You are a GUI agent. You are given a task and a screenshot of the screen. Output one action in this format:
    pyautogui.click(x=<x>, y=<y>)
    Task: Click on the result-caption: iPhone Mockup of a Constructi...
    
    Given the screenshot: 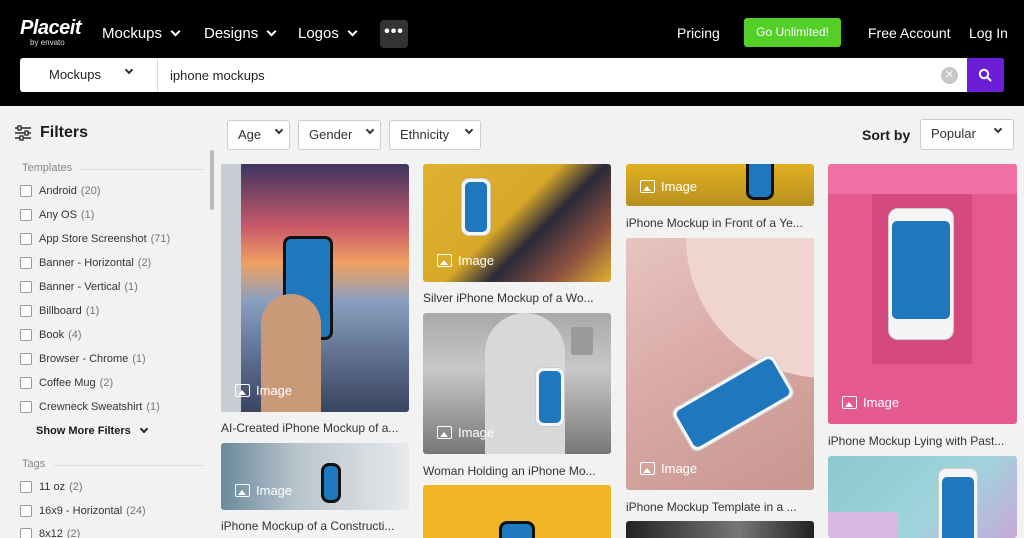 What is the action you would take?
    pyautogui.click(x=315, y=526)
    